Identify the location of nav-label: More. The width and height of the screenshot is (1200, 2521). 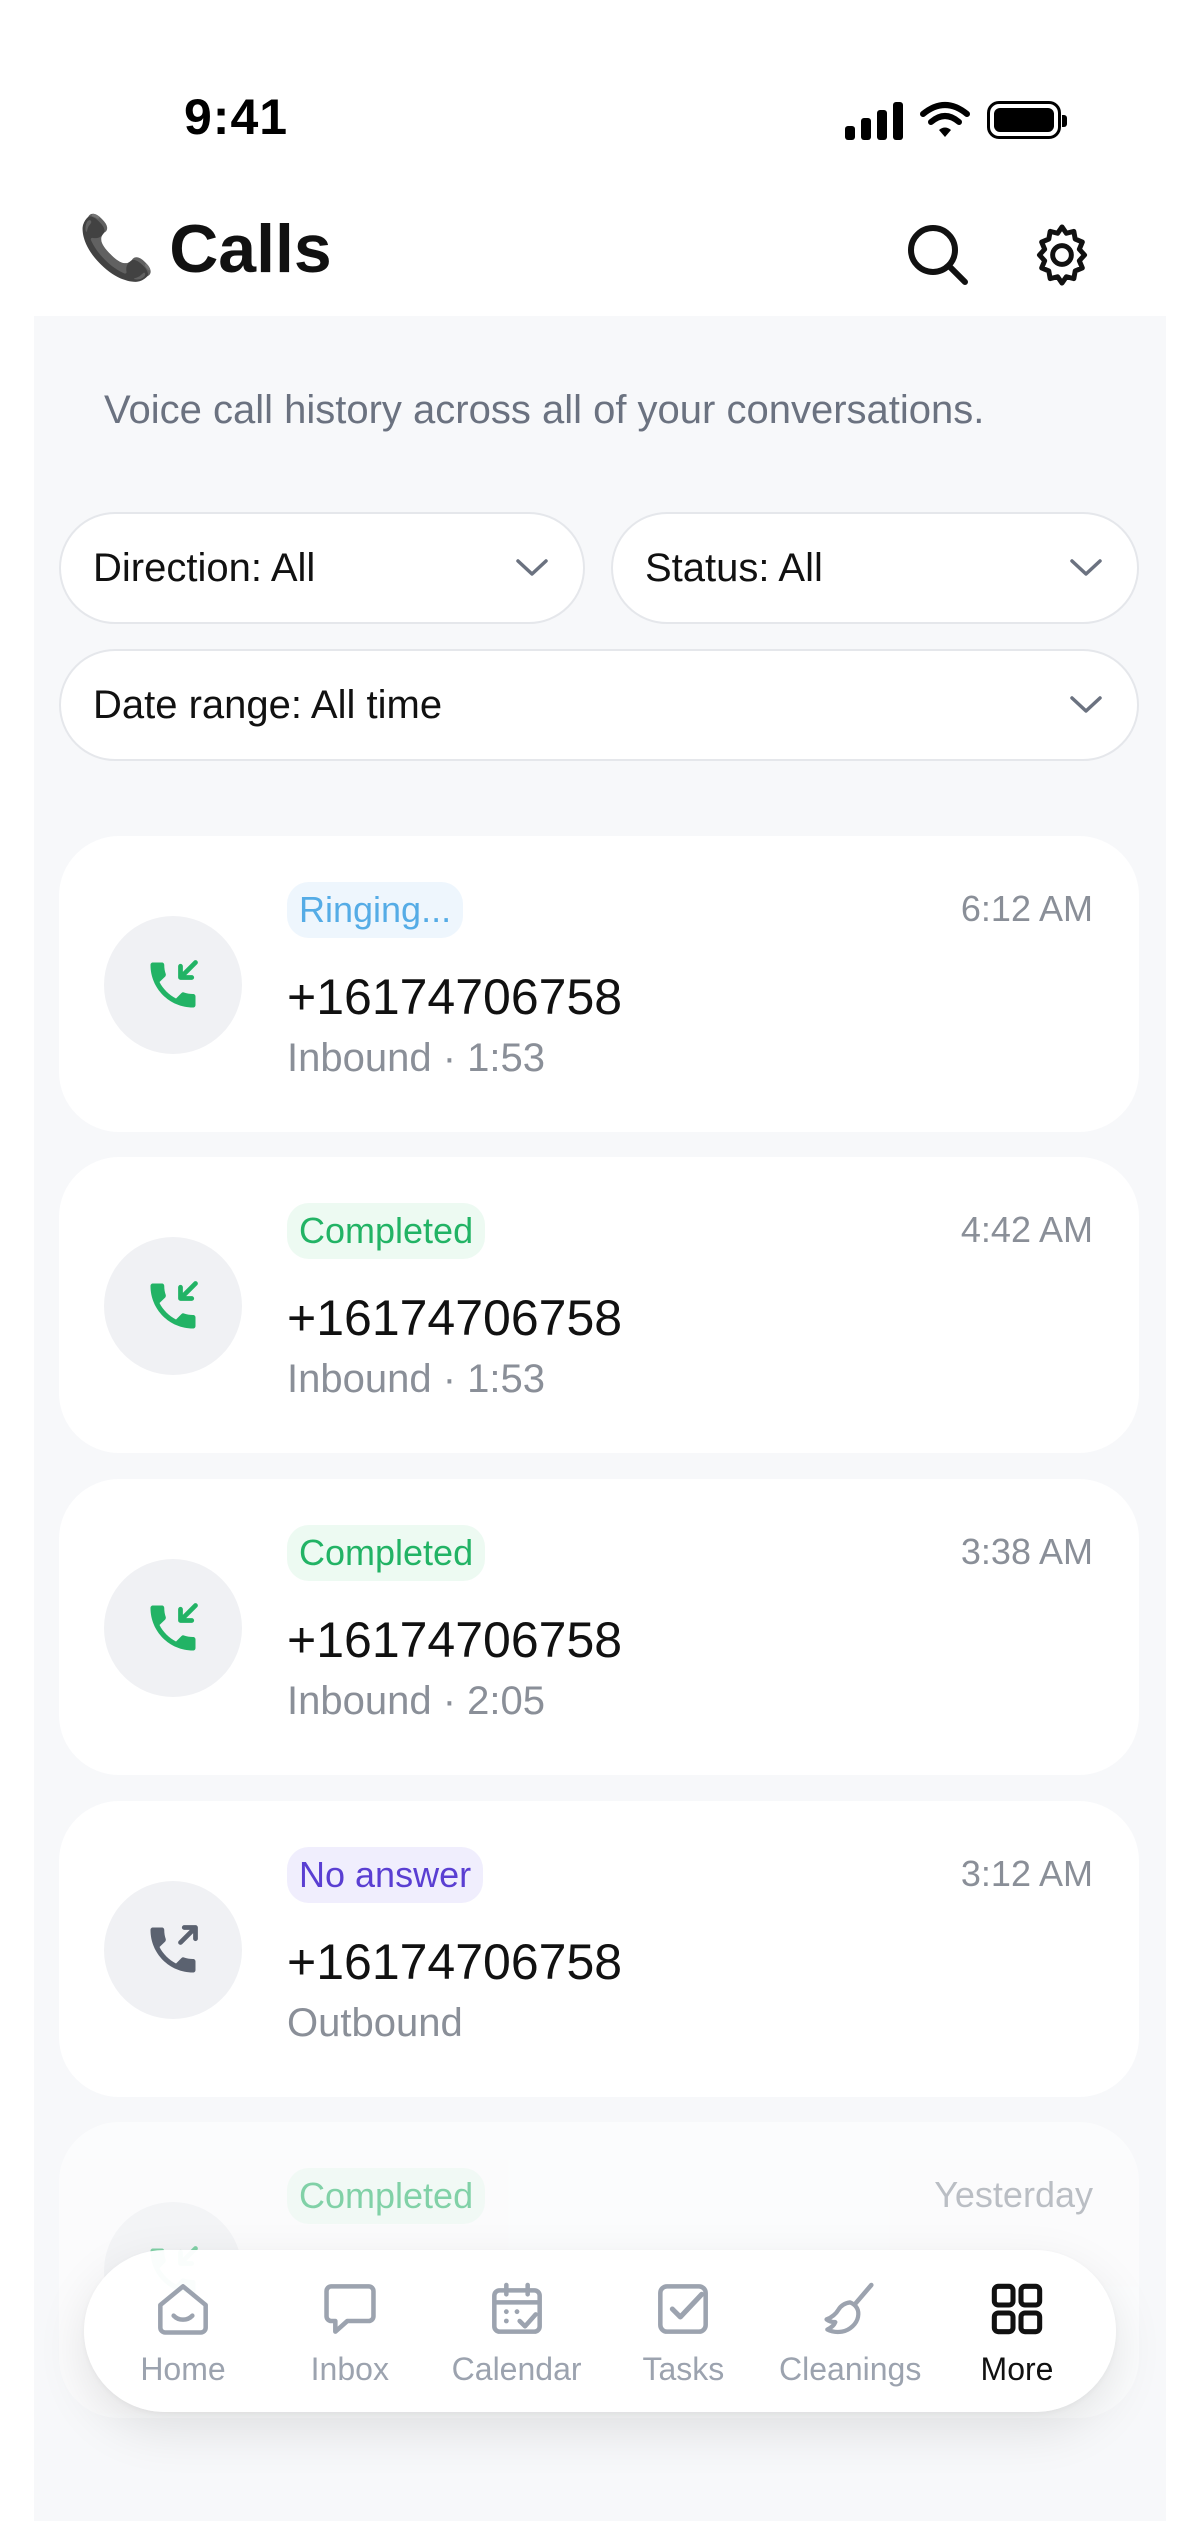
(1017, 2368).